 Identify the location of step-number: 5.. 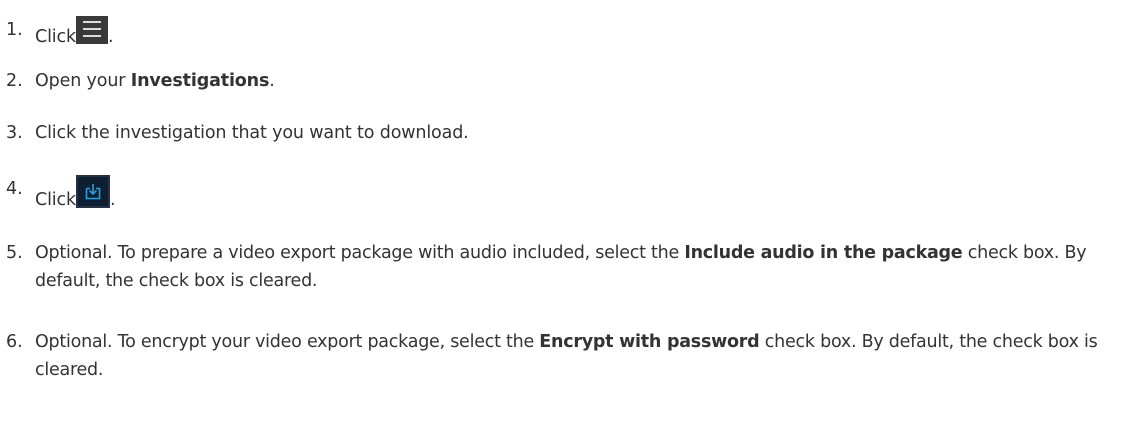
(14, 253).